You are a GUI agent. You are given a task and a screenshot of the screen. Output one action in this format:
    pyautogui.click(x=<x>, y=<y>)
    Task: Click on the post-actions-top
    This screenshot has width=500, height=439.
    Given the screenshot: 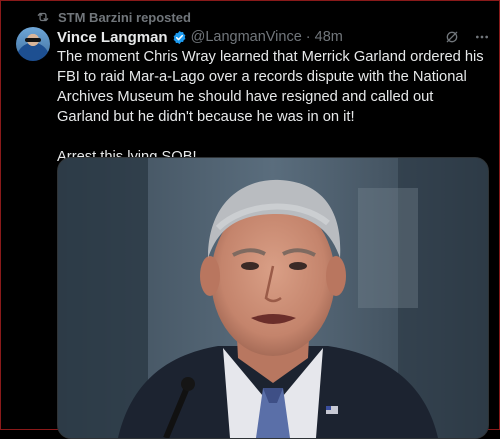 What is the action you would take?
    pyautogui.click(x=467, y=37)
    